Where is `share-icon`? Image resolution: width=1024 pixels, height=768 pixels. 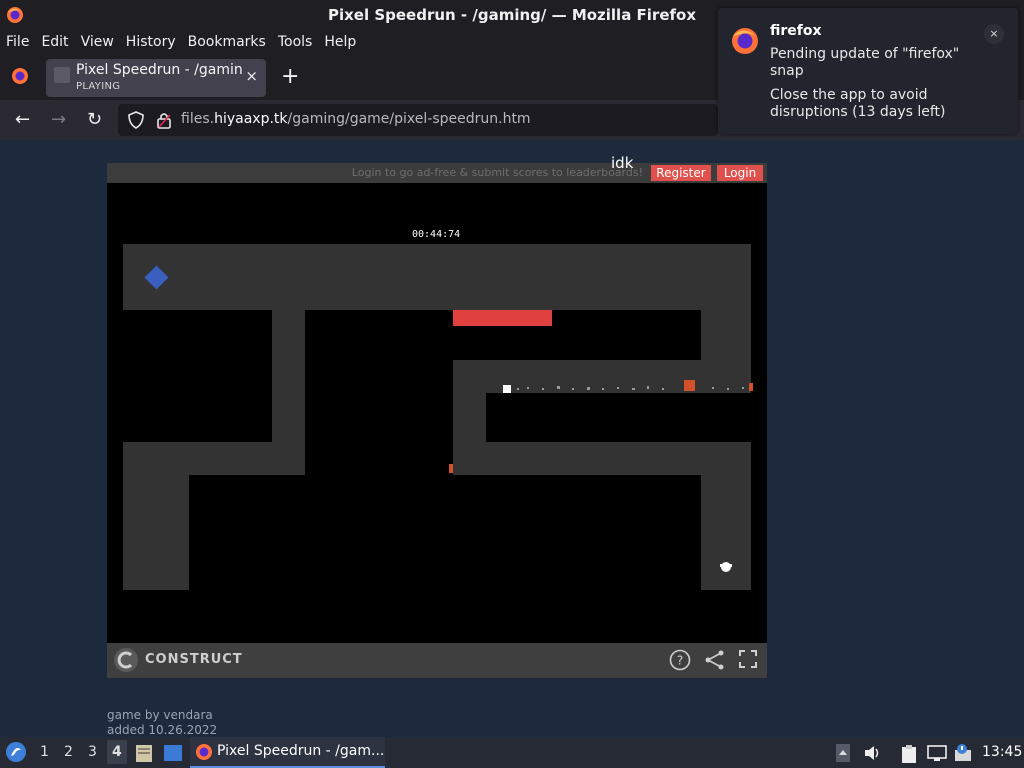
share-icon is located at coordinates (715, 660).